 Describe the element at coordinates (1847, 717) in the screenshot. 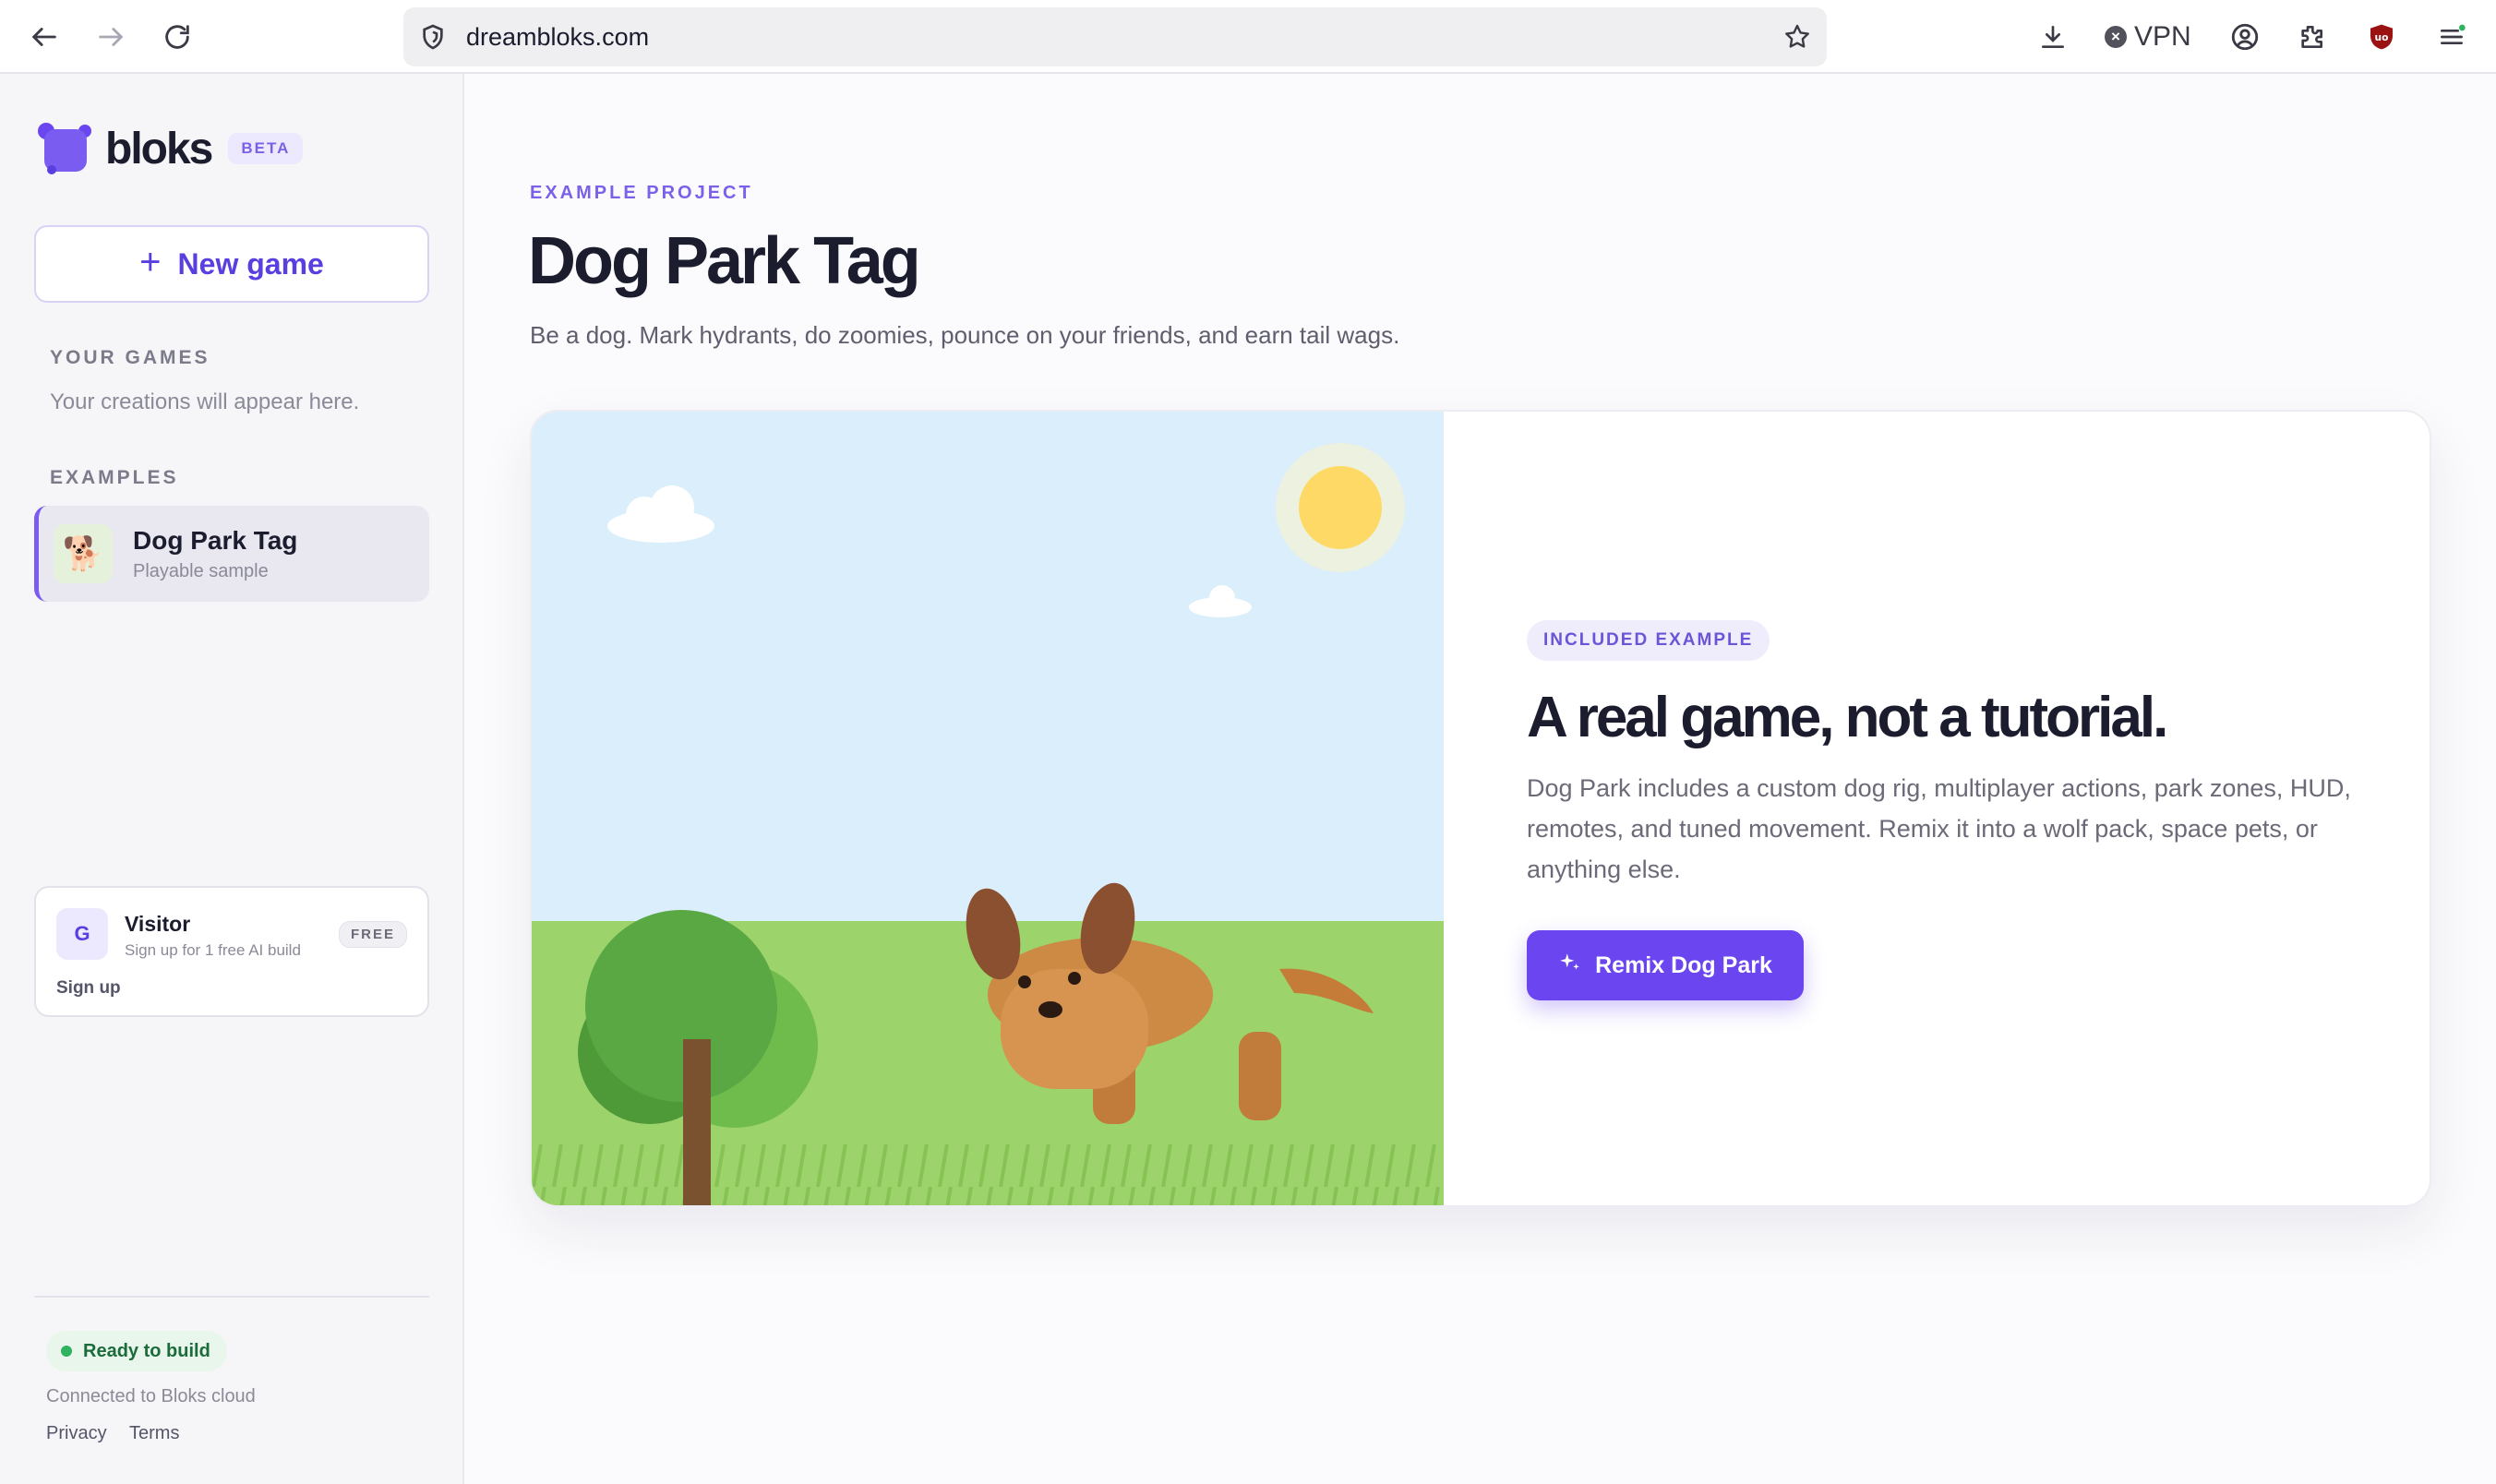

I see `hero-heading: A real game, not a tutorial.` at that location.